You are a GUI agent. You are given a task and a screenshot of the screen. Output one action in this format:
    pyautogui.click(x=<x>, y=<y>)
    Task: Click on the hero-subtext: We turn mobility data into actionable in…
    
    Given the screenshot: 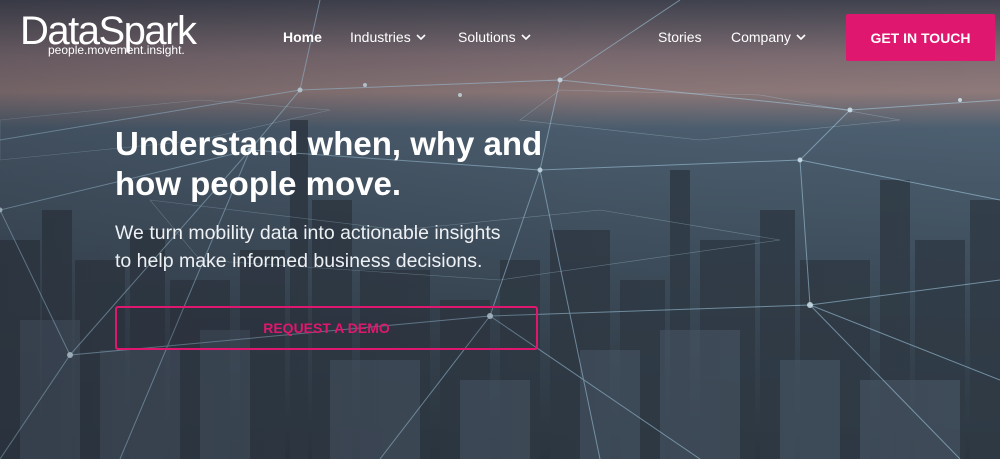 What is the action you would take?
    pyautogui.click(x=335, y=247)
    